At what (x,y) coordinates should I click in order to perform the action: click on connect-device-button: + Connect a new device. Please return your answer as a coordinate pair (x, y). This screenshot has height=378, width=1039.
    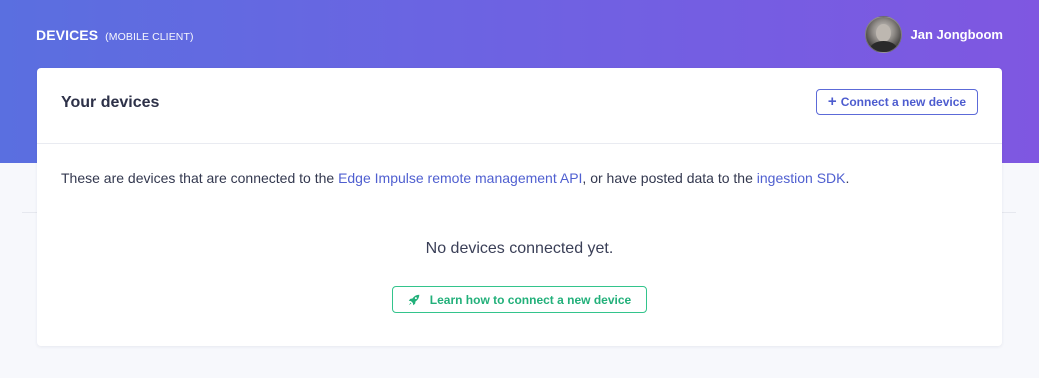
    Looking at the image, I should click on (897, 102).